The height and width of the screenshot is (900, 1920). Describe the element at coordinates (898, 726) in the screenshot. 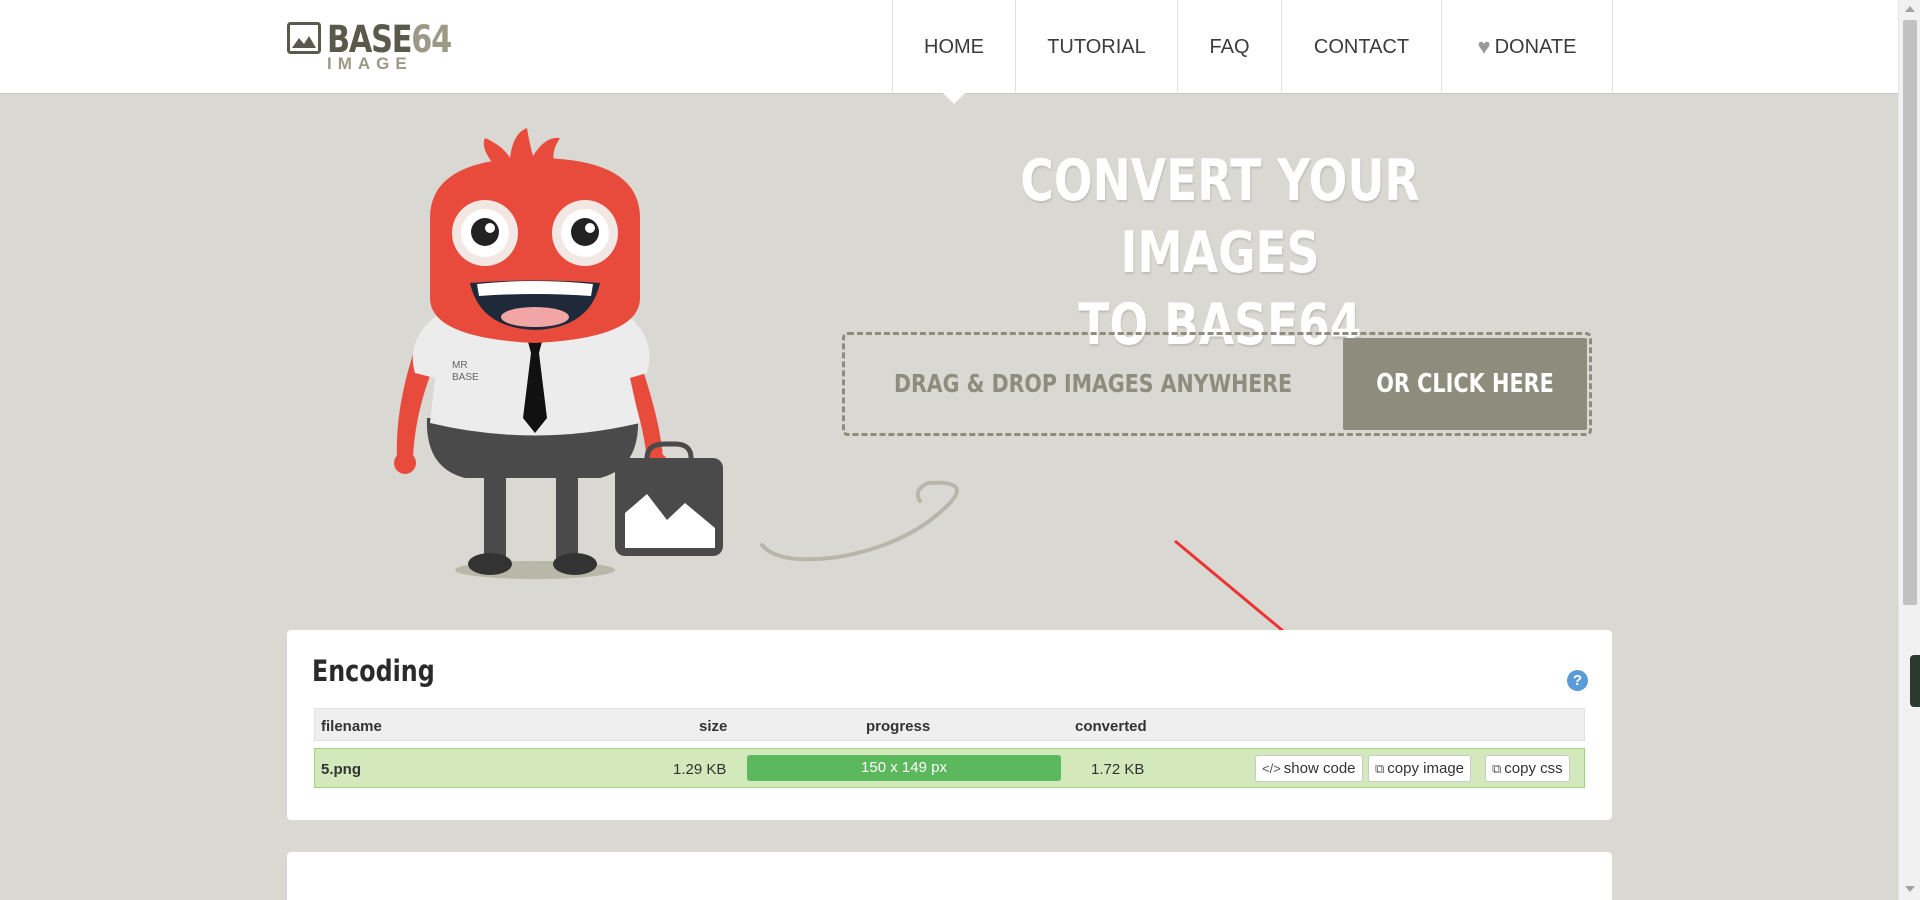

I see `col-progress: progress` at that location.